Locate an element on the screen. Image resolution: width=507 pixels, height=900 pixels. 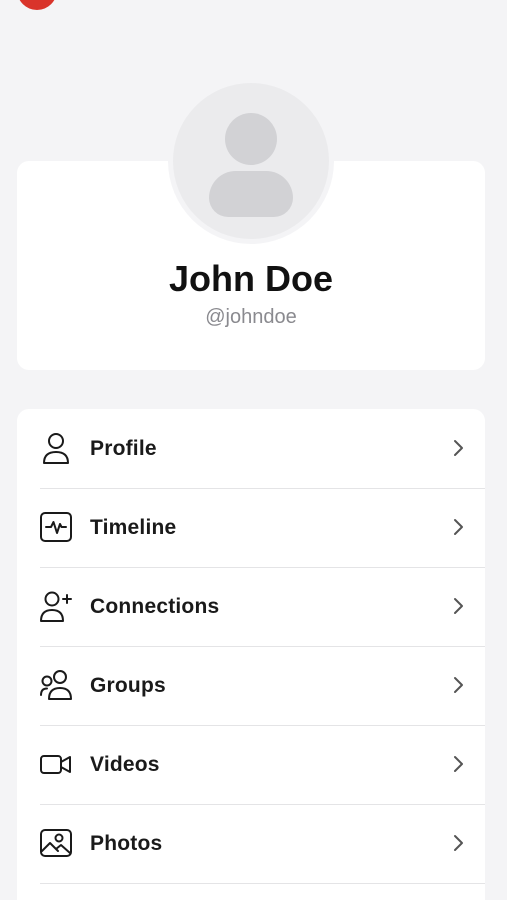
menu-item-label: Groups is located at coordinates (128, 685).